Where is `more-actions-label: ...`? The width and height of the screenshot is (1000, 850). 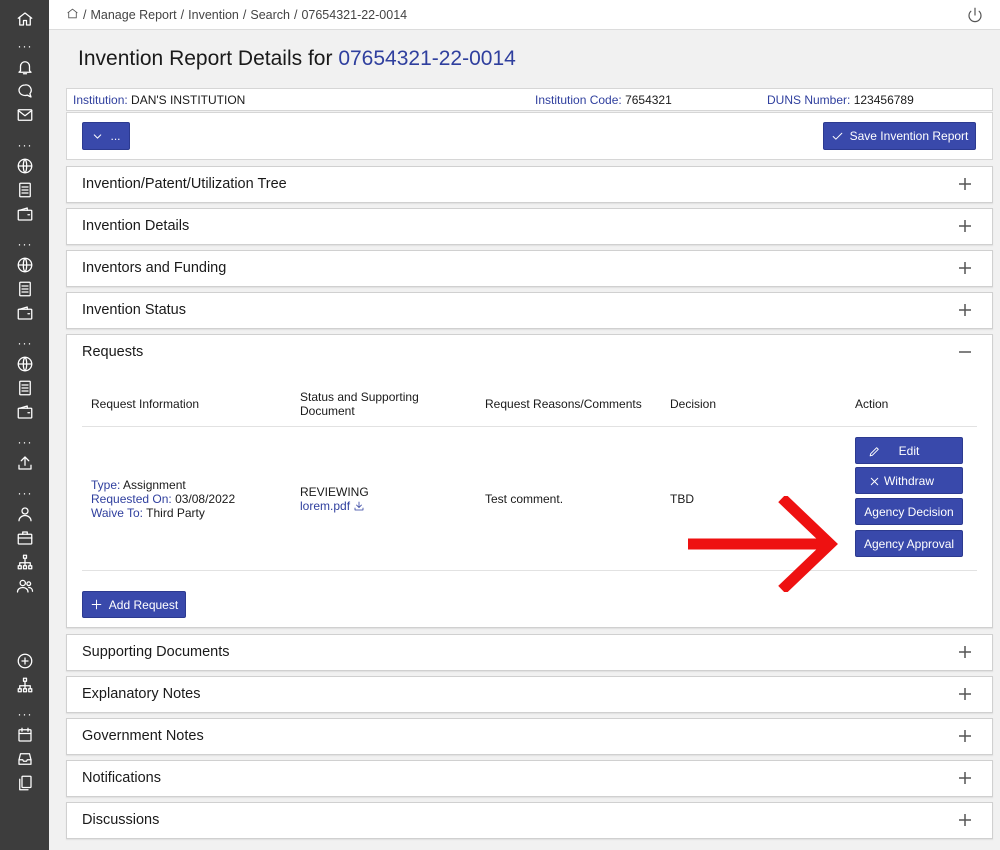 more-actions-label: ... is located at coordinates (115, 136).